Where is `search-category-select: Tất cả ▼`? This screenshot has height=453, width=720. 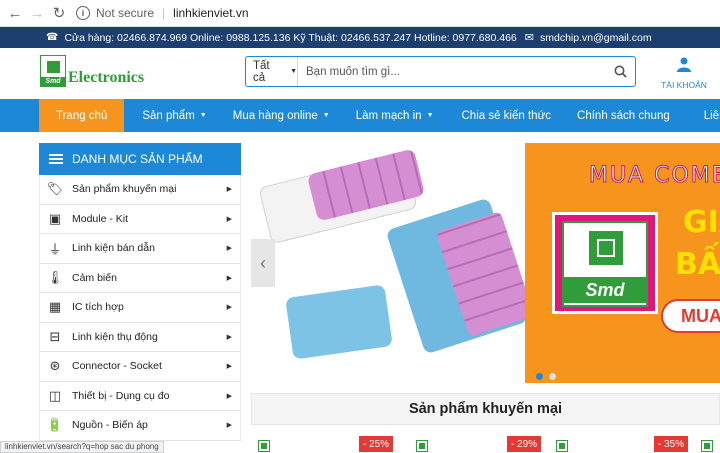 search-category-select: Tất cả ▼ is located at coordinates (272, 71).